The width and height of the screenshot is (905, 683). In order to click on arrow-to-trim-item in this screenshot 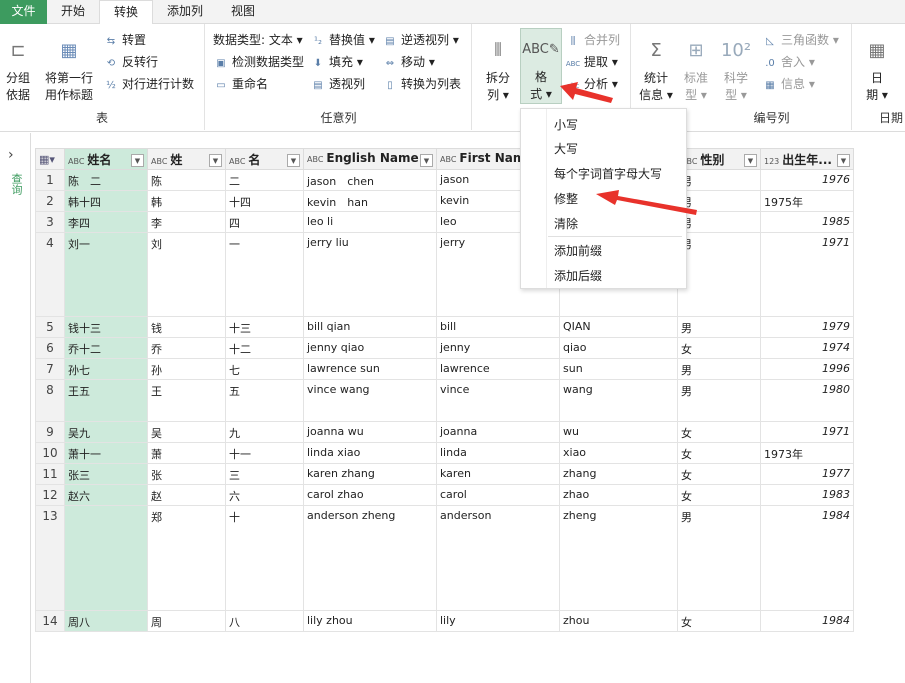, I will do `click(646, 202)`.